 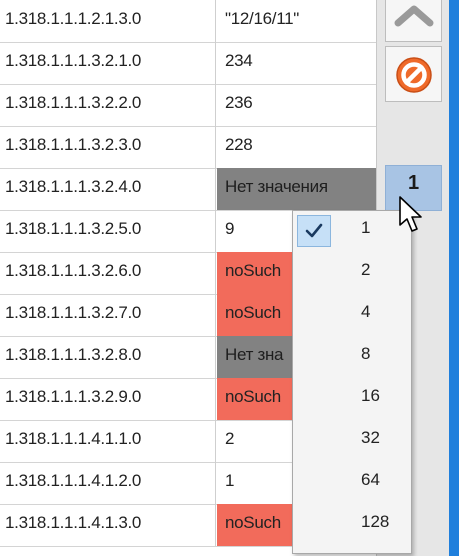 I want to click on value-cell: 236, so click(x=296, y=105).